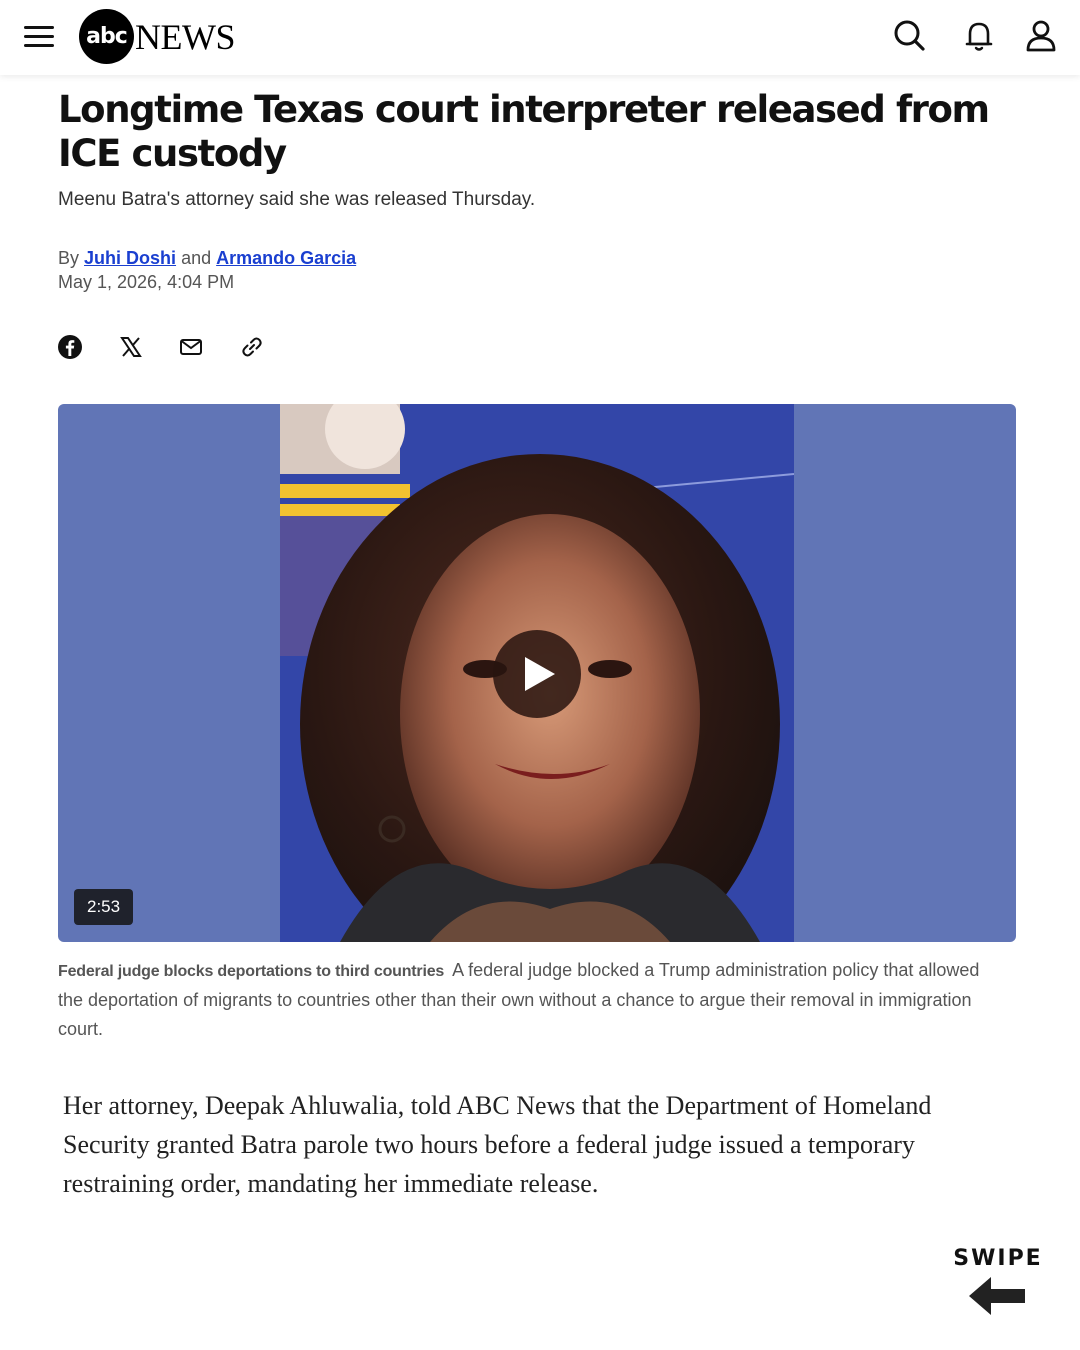  I want to click on user-icon, so click(1041, 36).